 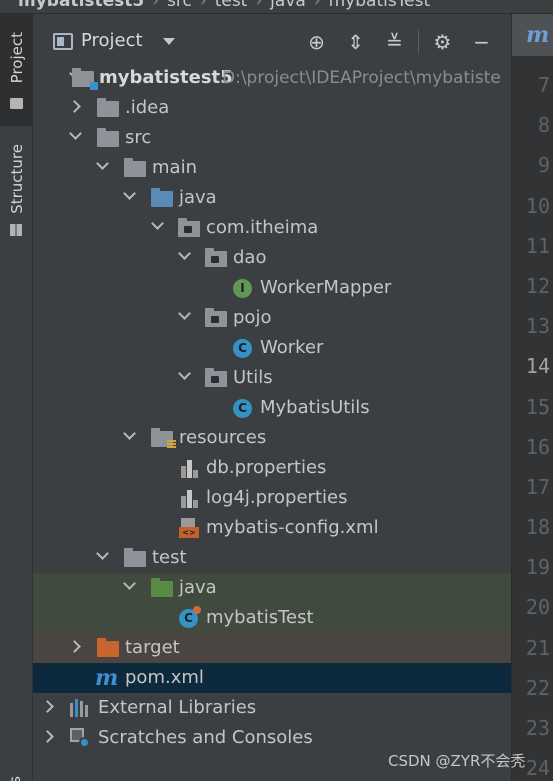 What do you see at coordinates (190, 468) in the screenshot?
I see `properties-file-icon` at bounding box center [190, 468].